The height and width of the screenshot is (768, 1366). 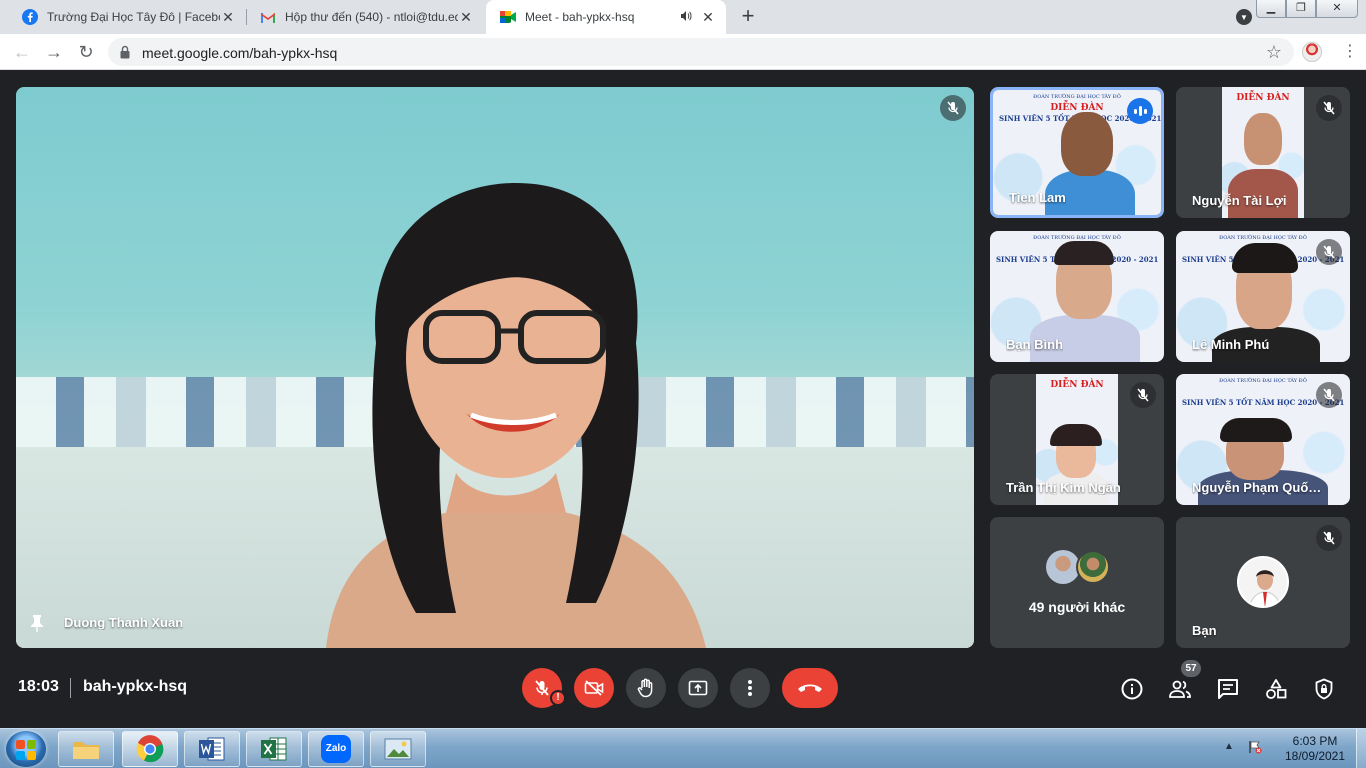 What do you see at coordinates (1312, 52) in the screenshot?
I see `profile-avatar` at bounding box center [1312, 52].